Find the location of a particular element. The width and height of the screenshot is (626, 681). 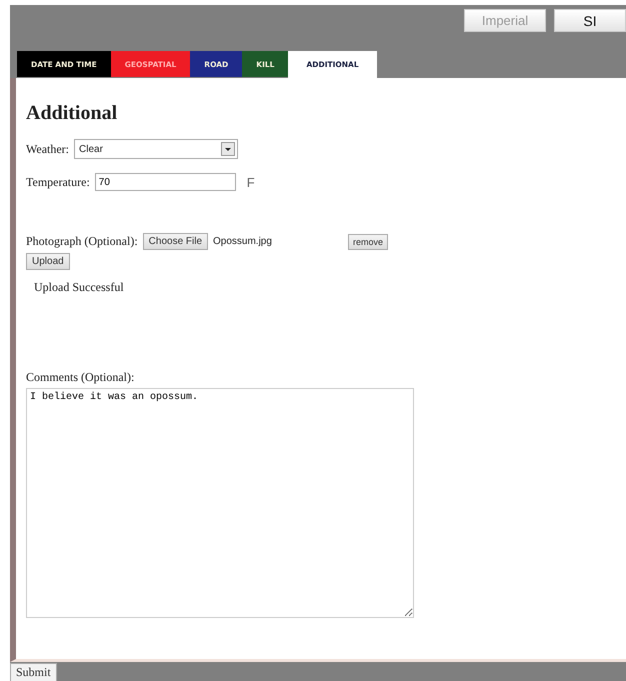

unit-label: F is located at coordinates (250, 182).